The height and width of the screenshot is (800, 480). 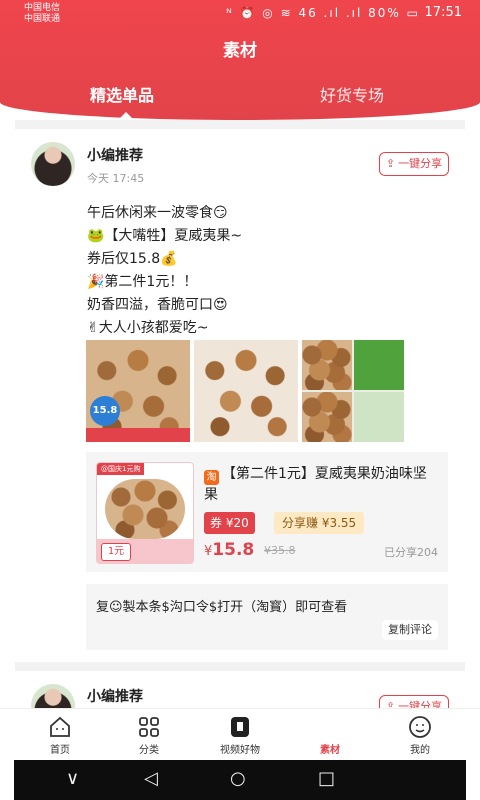 I want to click on carrier-2: 中国联通, so click(x=42, y=19).